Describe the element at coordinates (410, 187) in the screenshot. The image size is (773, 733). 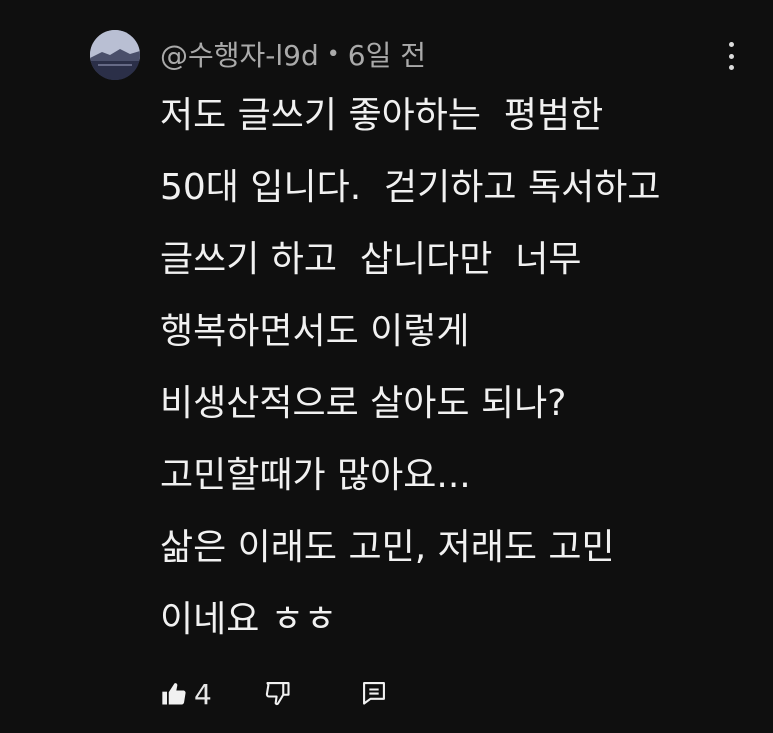
I see `comment-body-line: 50대 입니다. 걷기하고 독서하고` at that location.